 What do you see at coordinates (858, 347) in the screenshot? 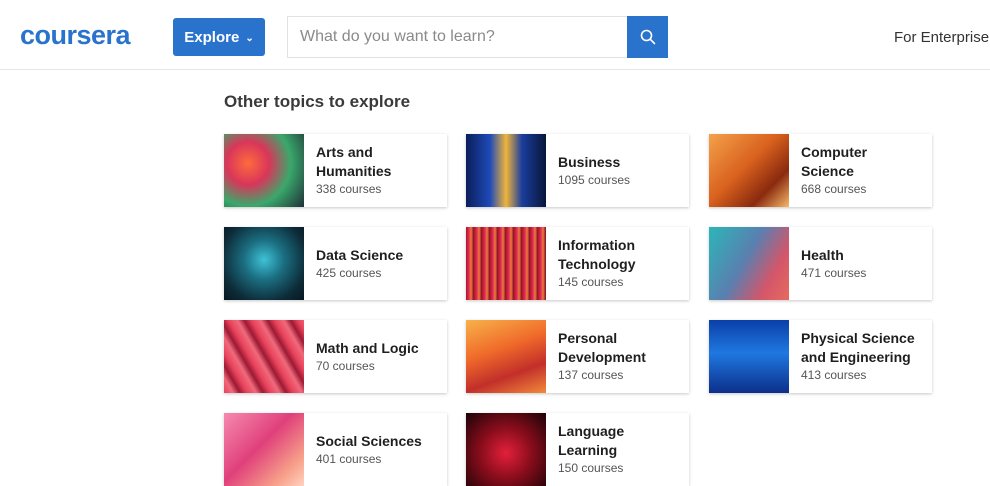
I see `topic-title: Physical Science and Engineering` at bounding box center [858, 347].